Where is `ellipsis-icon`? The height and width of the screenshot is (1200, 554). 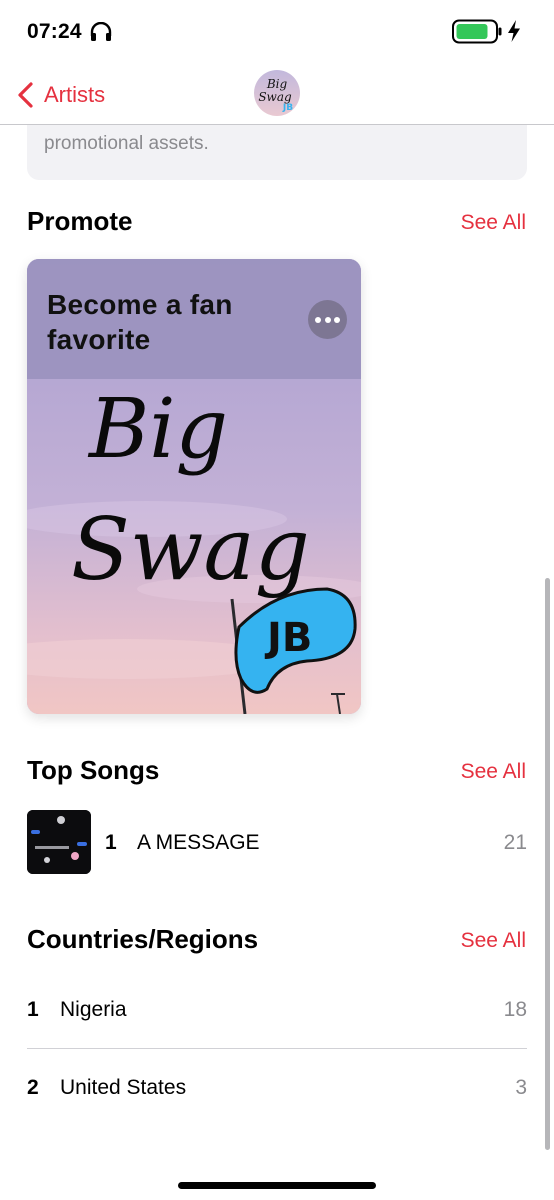 ellipsis-icon is located at coordinates (318, 320).